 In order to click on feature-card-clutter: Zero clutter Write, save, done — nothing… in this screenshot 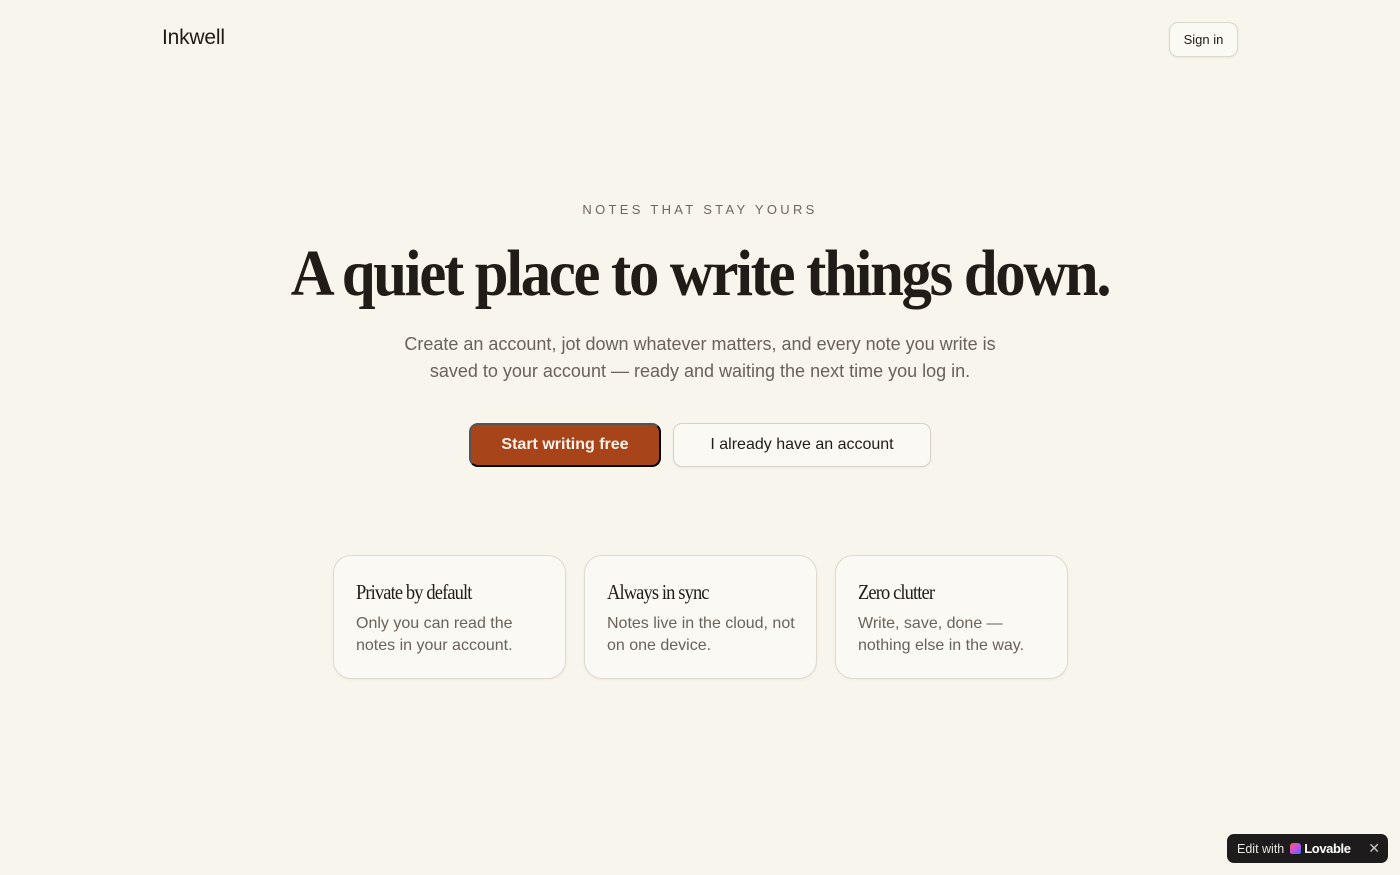, I will do `click(951, 617)`.